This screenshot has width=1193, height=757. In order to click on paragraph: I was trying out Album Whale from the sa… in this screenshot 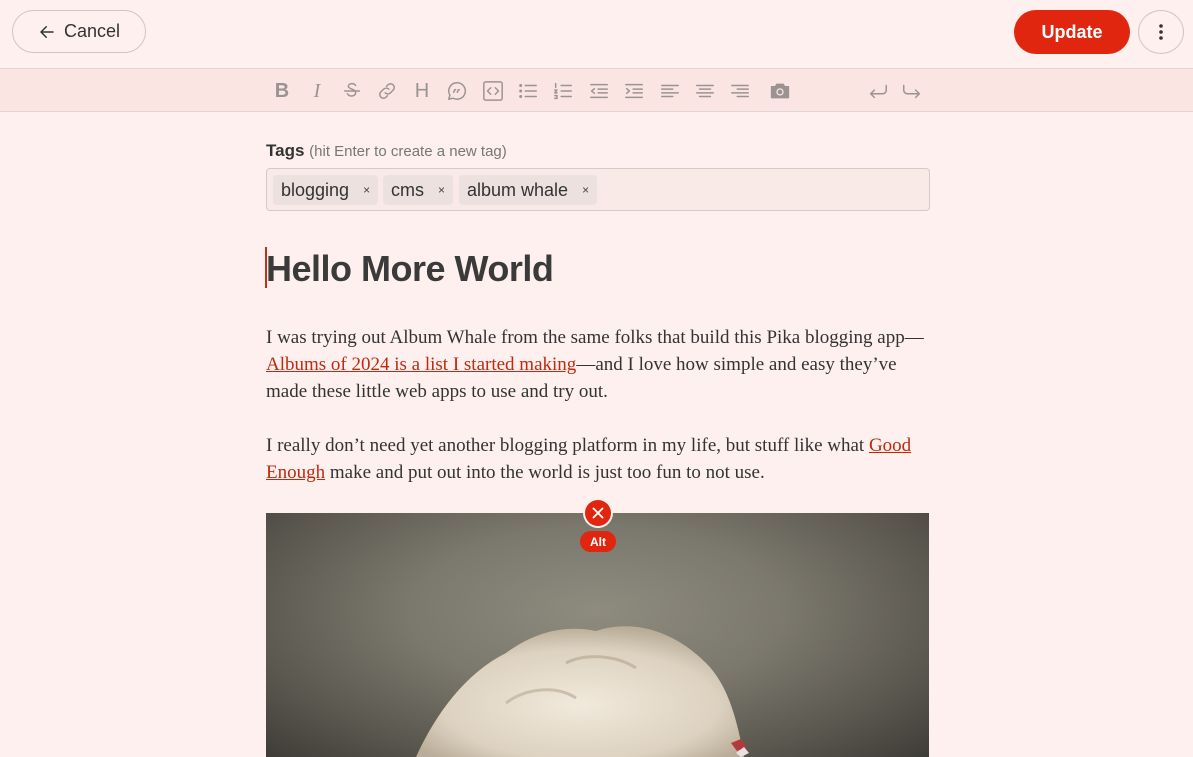, I will do `click(601, 364)`.